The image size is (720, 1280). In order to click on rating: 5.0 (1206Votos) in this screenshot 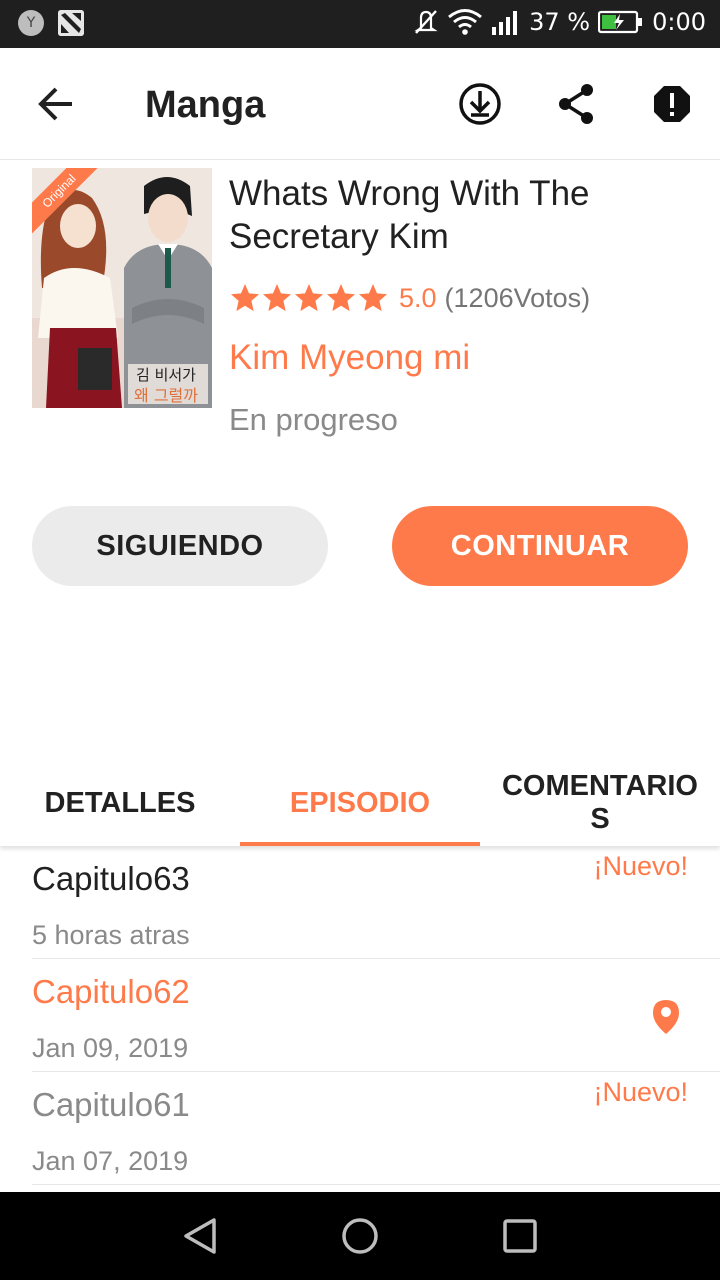, I will do `click(409, 298)`.